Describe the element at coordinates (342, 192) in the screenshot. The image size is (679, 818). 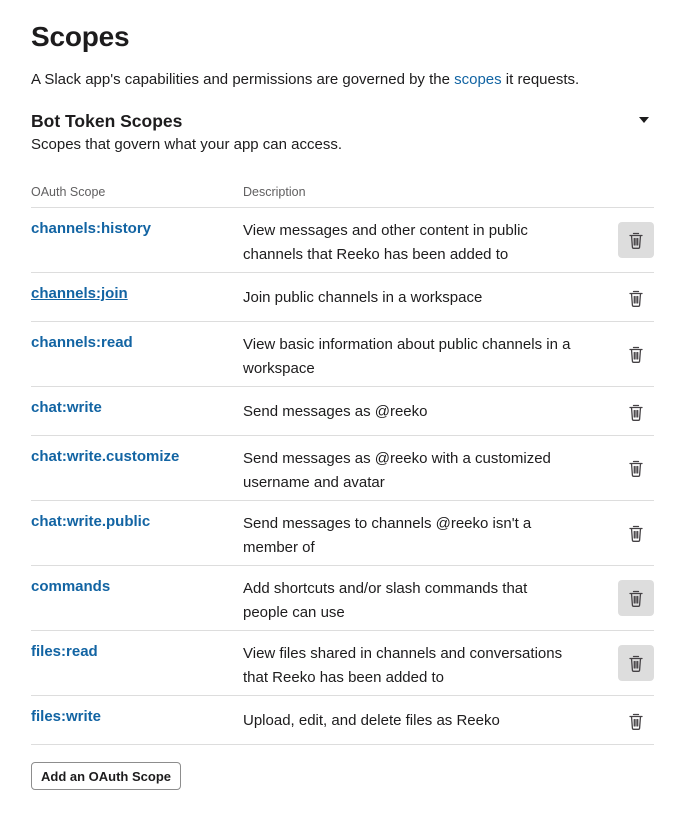
I see `table-header: OAuth Scope Description` at that location.